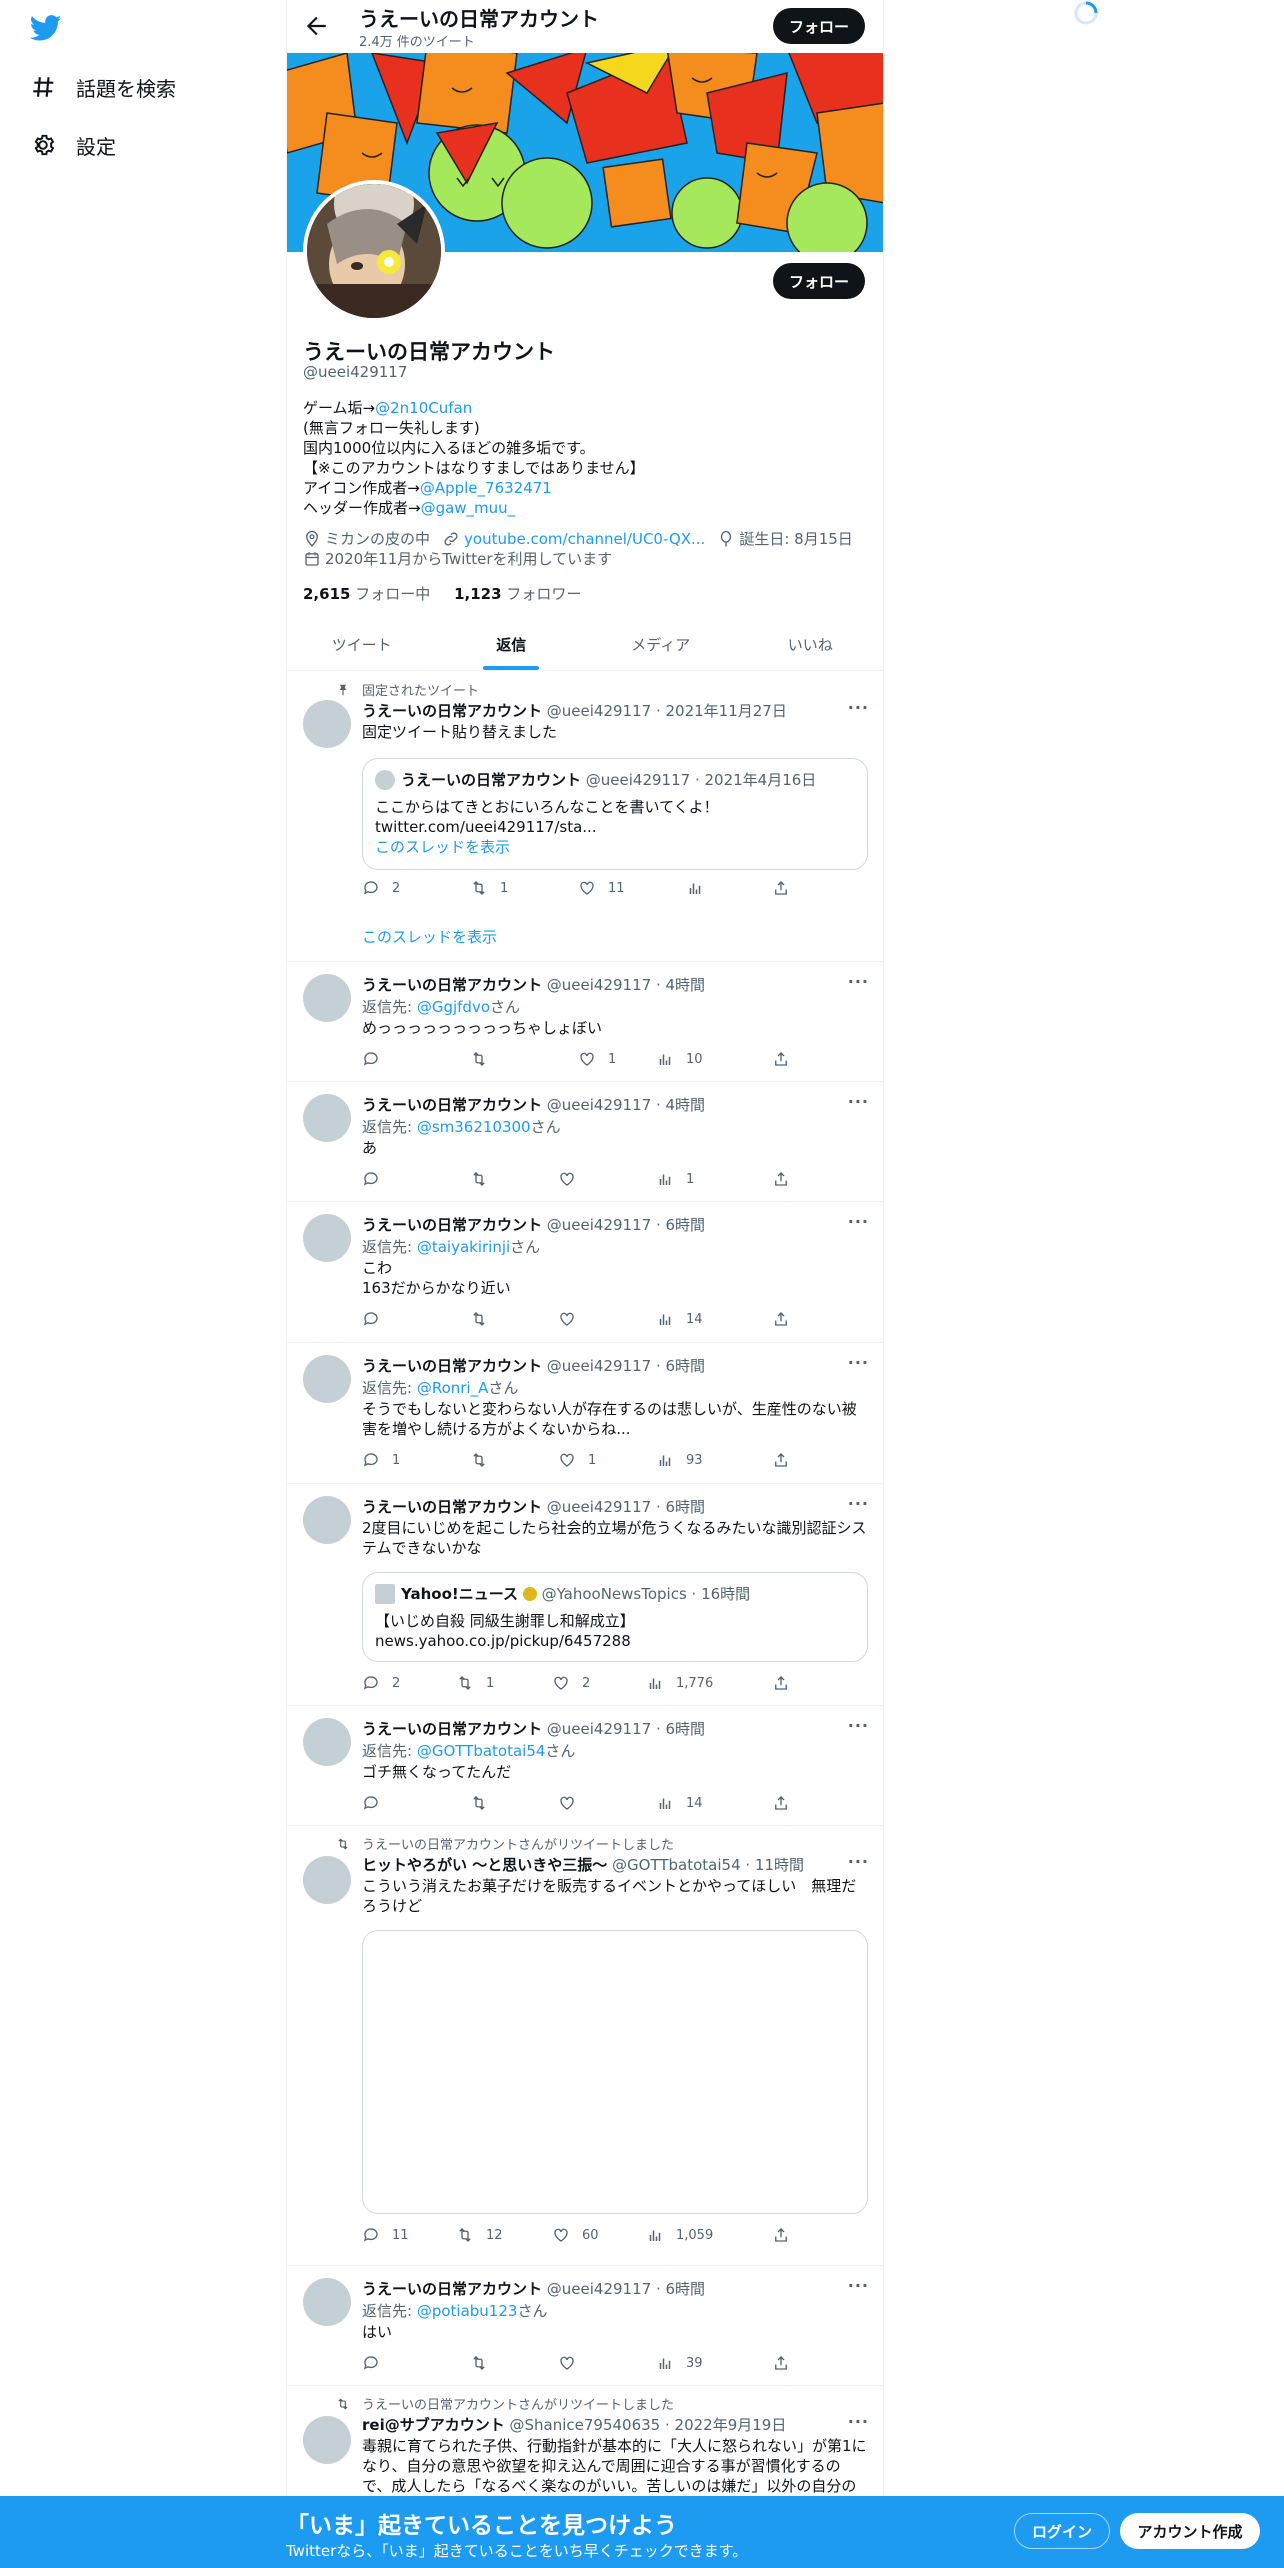 The width and height of the screenshot is (1284, 2568). I want to click on tab-media: メディア, so click(661, 644).